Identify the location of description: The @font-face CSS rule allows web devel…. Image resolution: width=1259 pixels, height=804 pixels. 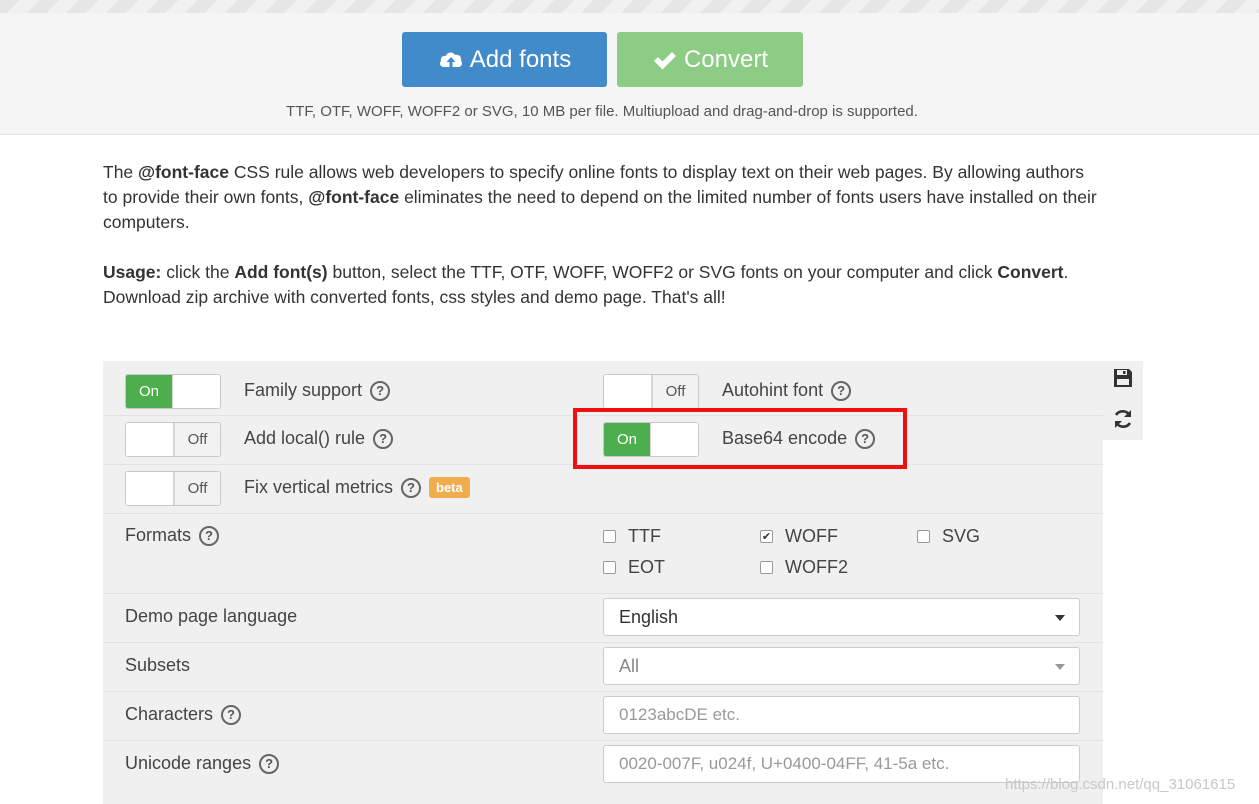
(603, 235).